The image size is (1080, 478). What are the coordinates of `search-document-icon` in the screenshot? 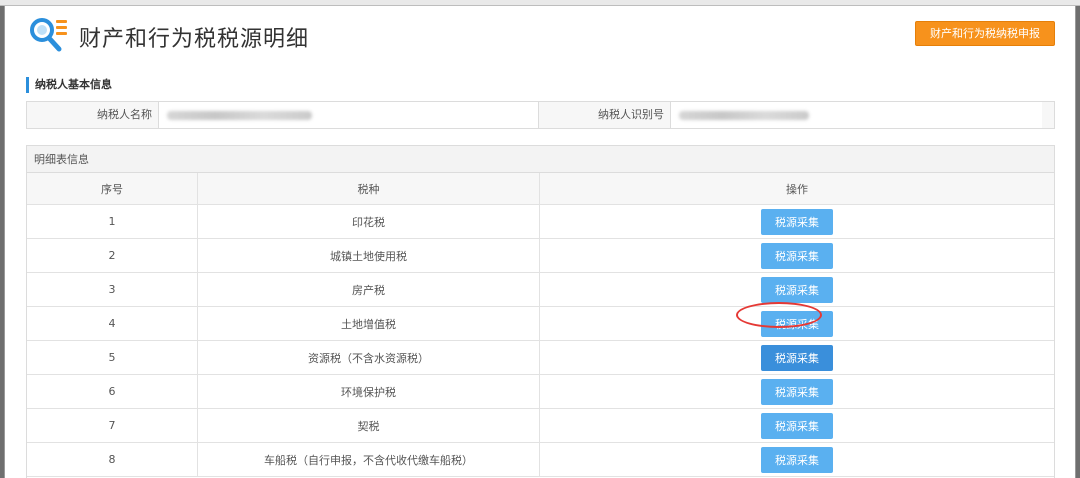 It's located at (48, 35).